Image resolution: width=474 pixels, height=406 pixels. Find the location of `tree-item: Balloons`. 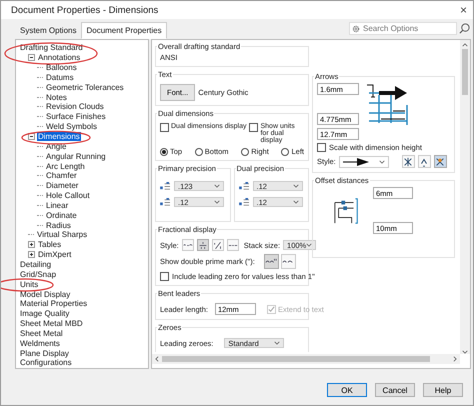

tree-item: Balloons is located at coordinates (61, 67).